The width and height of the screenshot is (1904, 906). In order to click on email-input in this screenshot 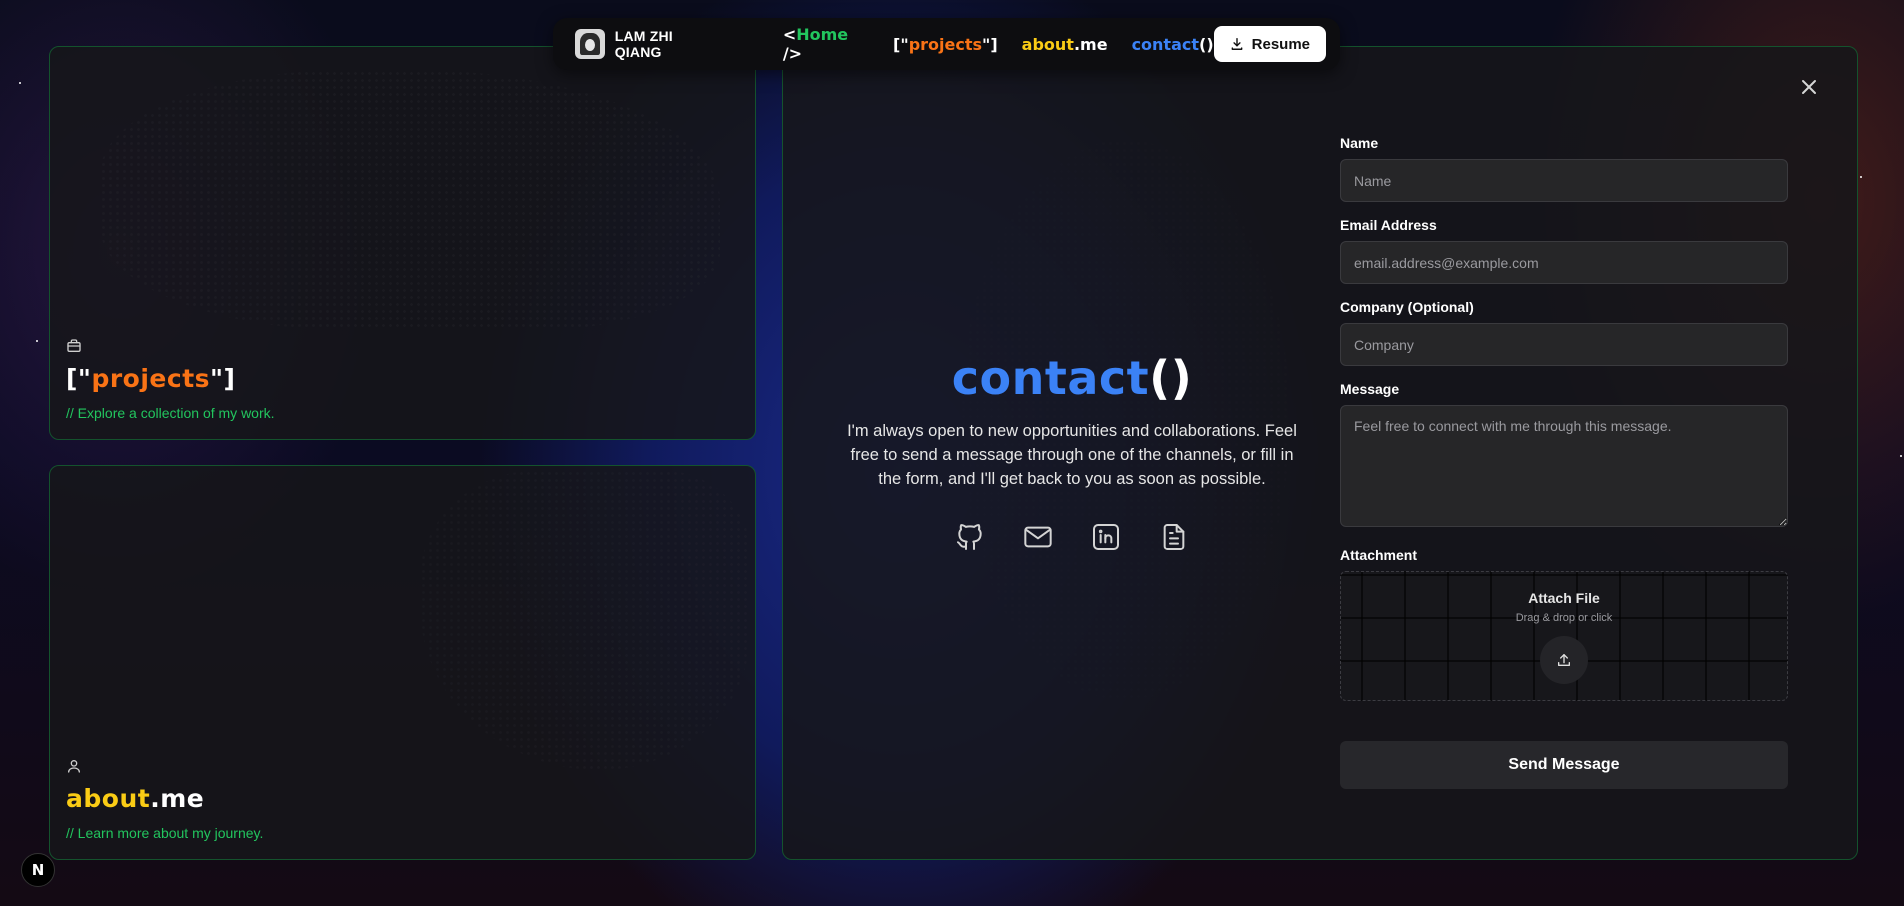, I will do `click(1564, 262)`.